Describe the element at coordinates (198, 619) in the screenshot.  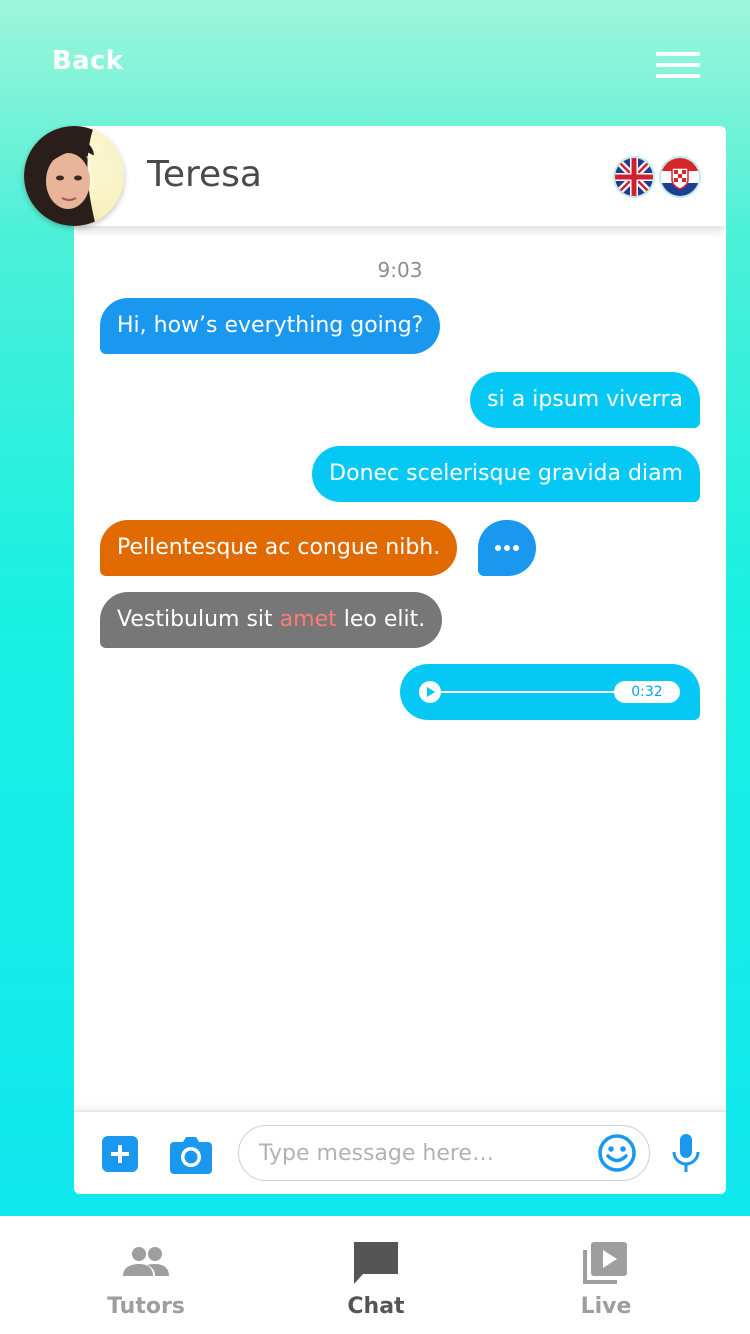
I see `message-text: Vestibulum sit` at that location.